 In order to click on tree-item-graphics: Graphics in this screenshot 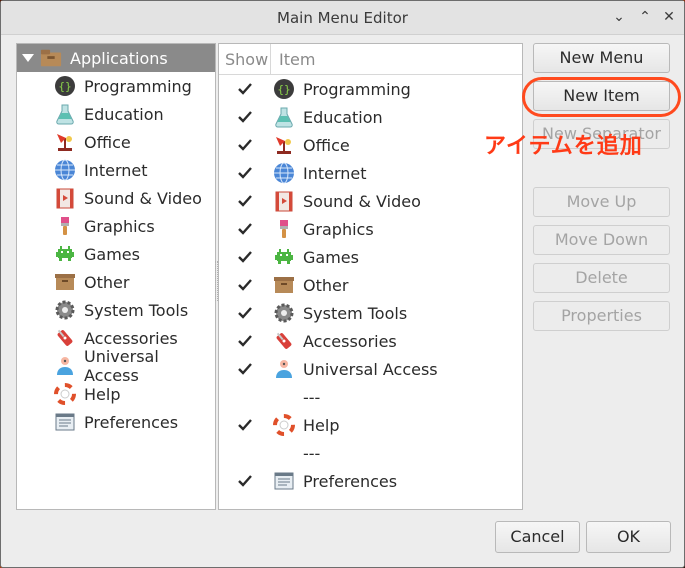, I will do `click(116, 226)`.